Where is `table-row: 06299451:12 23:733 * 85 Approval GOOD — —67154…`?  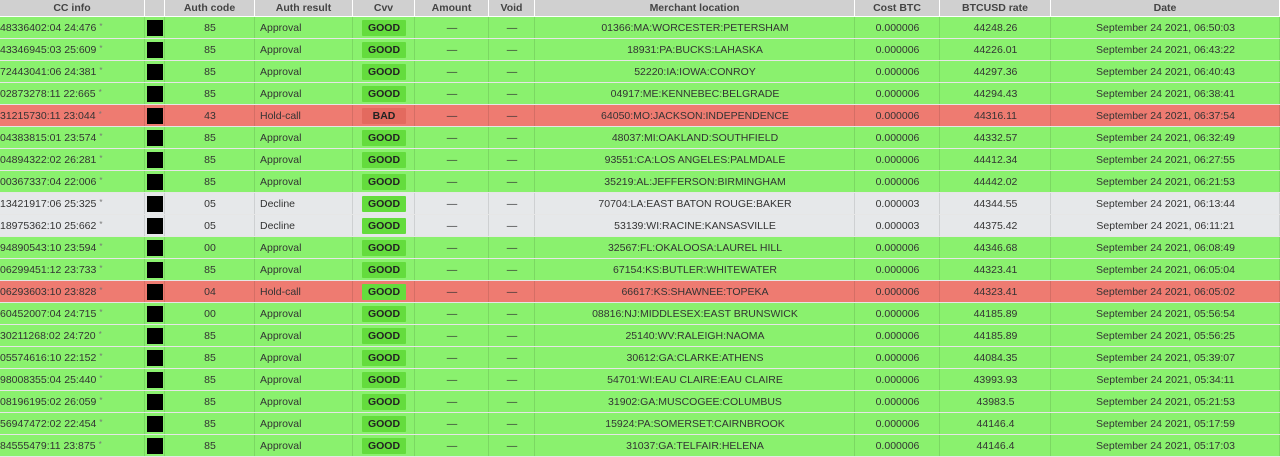 table-row: 06299451:12 23:733 * 85 Approval GOOD — —67154… is located at coordinates (640, 270).